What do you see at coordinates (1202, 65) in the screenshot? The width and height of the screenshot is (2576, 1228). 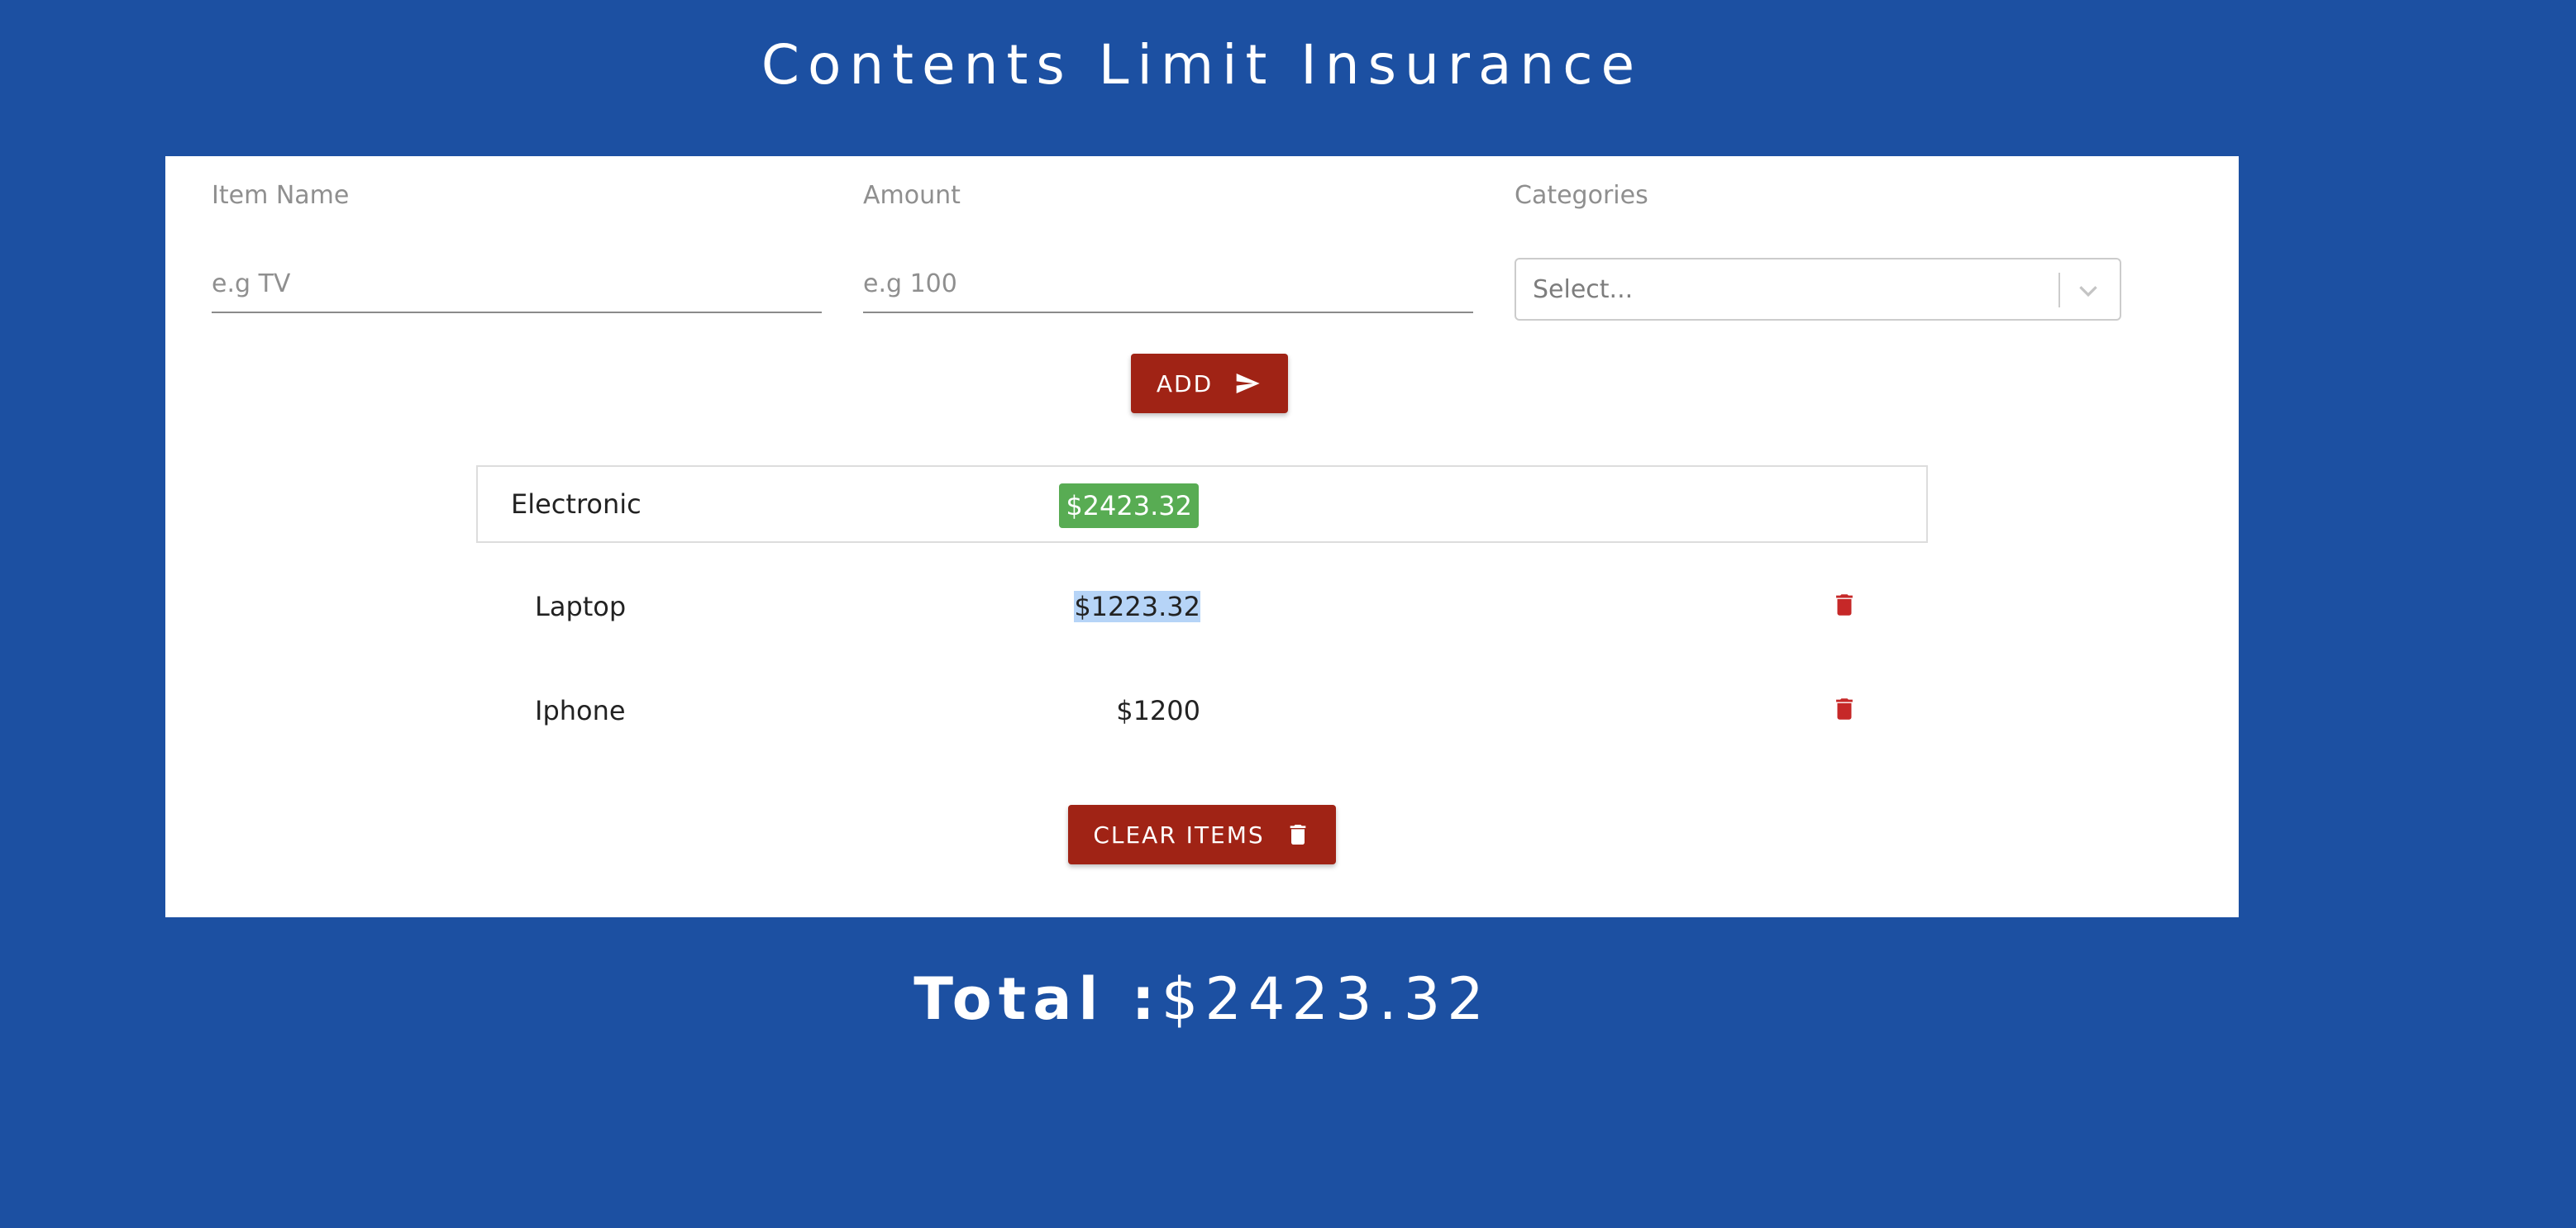 I see `page-title: Contents Limit Insurance` at bounding box center [1202, 65].